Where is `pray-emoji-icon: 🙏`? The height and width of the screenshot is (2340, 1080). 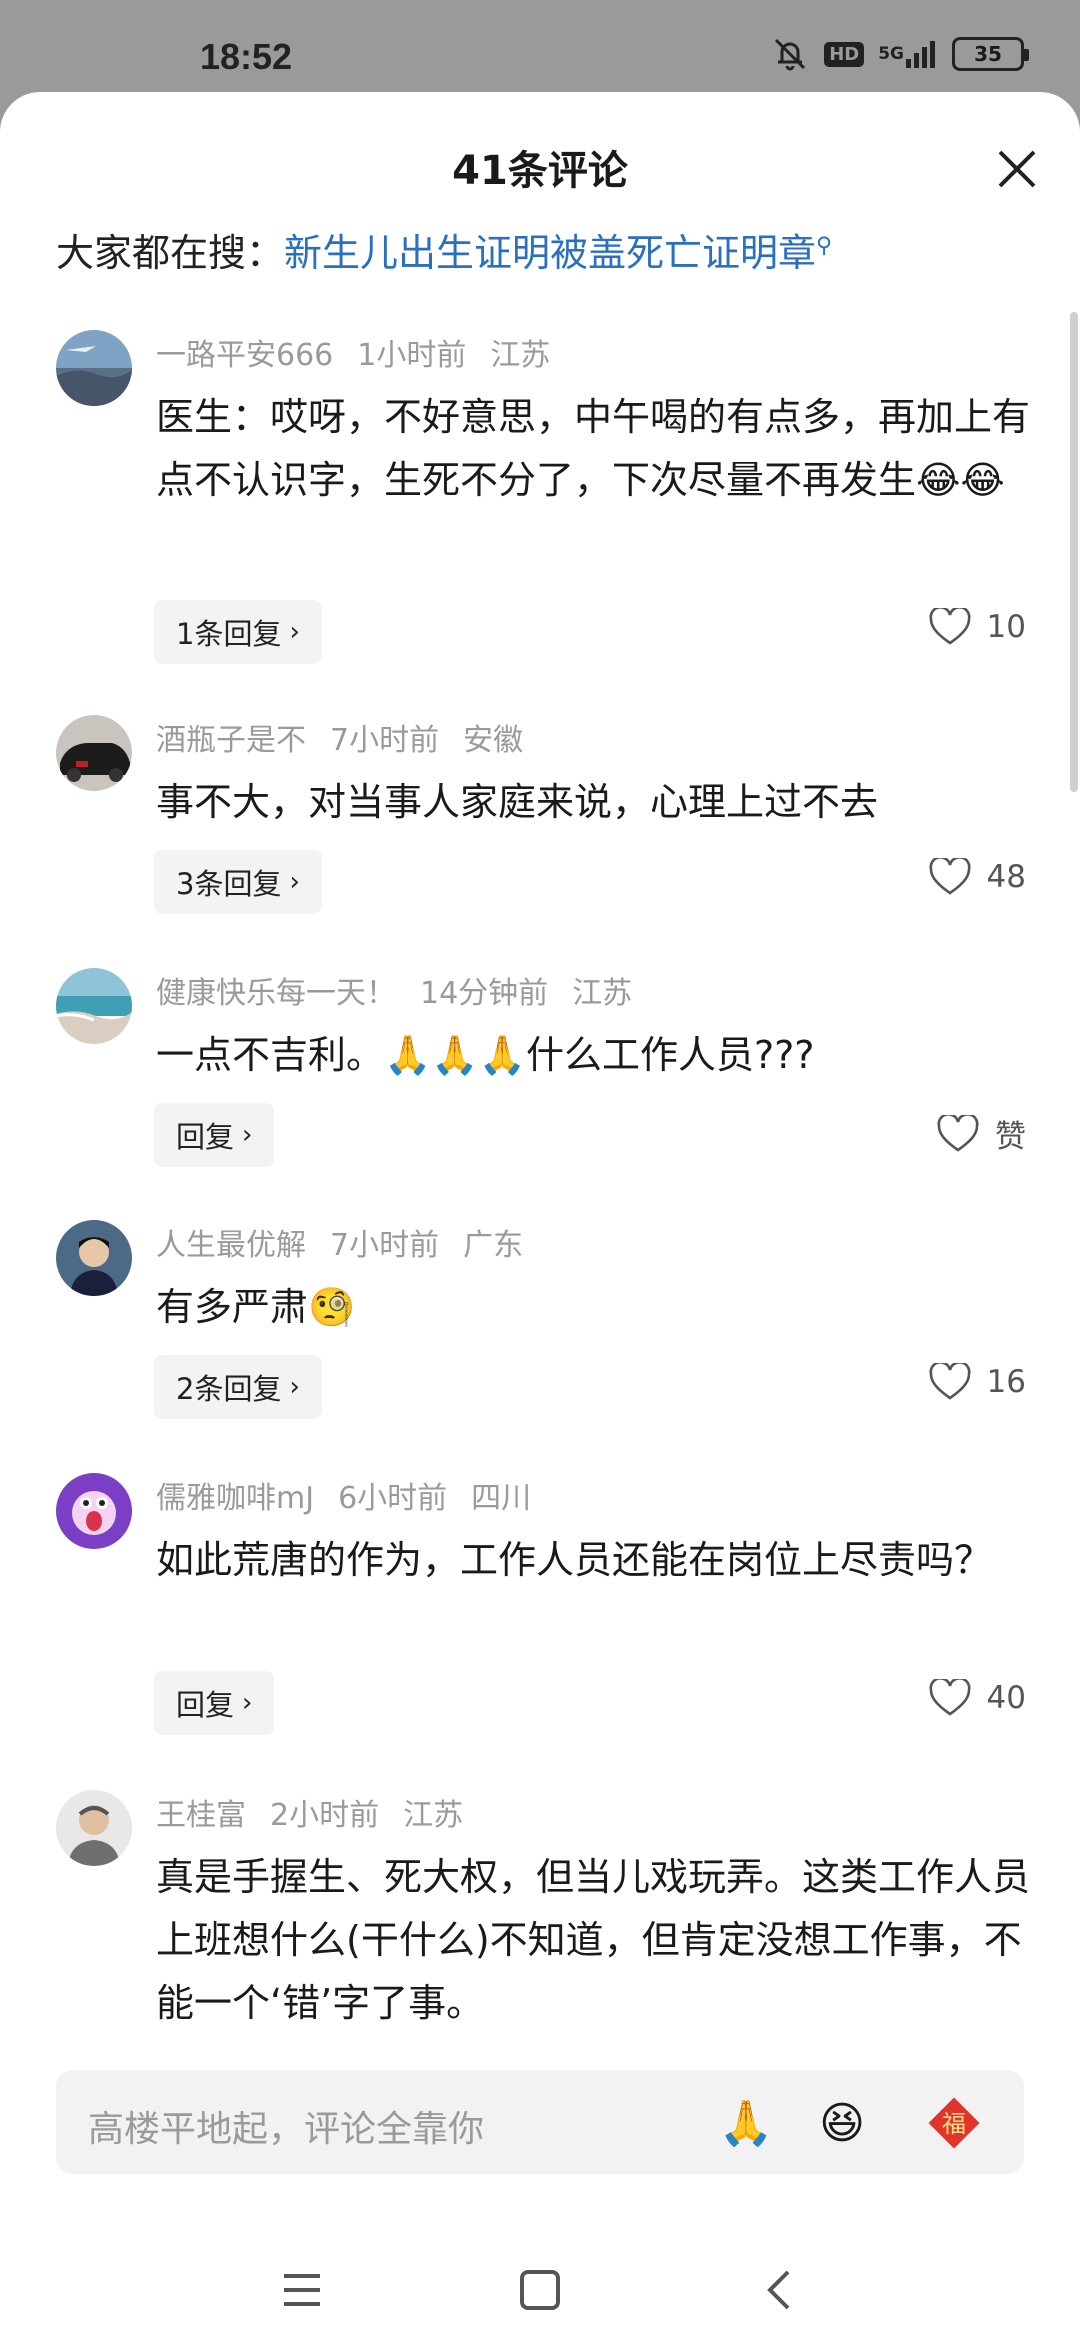
pray-emoji-icon: 🙏 is located at coordinates (746, 2123).